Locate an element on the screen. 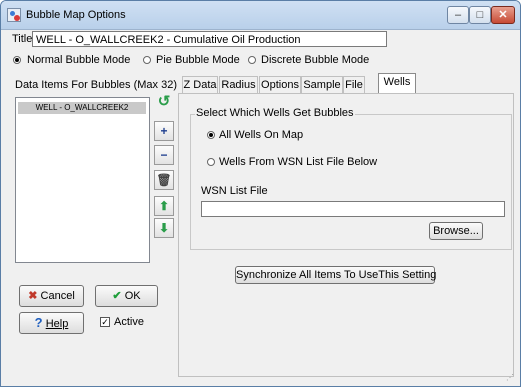  tab-label: Z Data is located at coordinates (200, 85).